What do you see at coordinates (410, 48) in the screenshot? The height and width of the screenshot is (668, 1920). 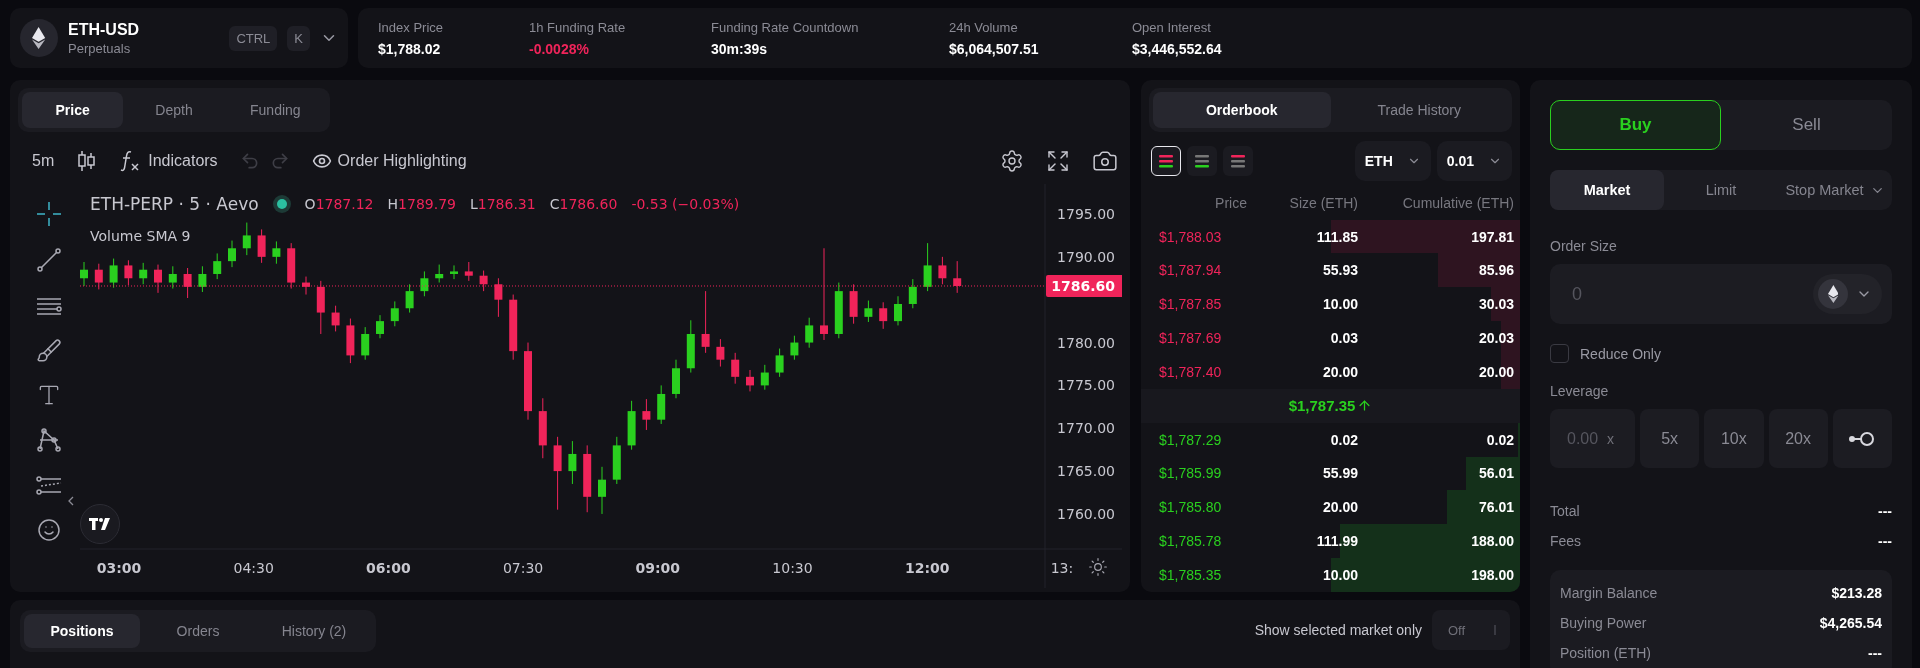 I see `stat-value: $1,788.02` at bounding box center [410, 48].